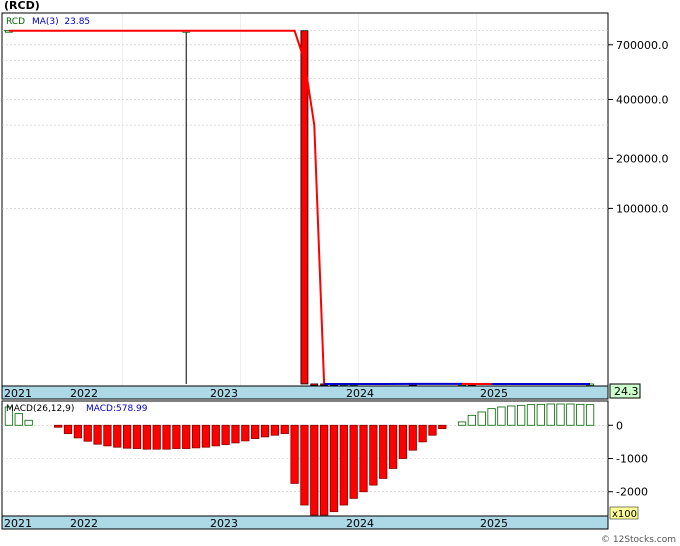  Describe the element at coordinates (632, 492) in the screenshot. I see `macd-y-tick-label: -2000` at that location.